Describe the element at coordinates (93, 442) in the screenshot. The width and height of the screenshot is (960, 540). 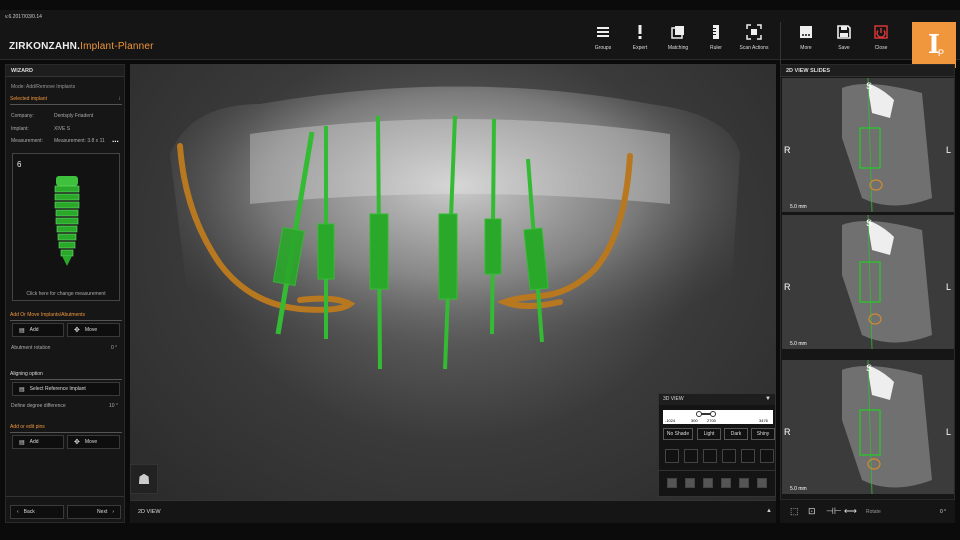
I see `move-pin-button: ✥ Move` at that location.